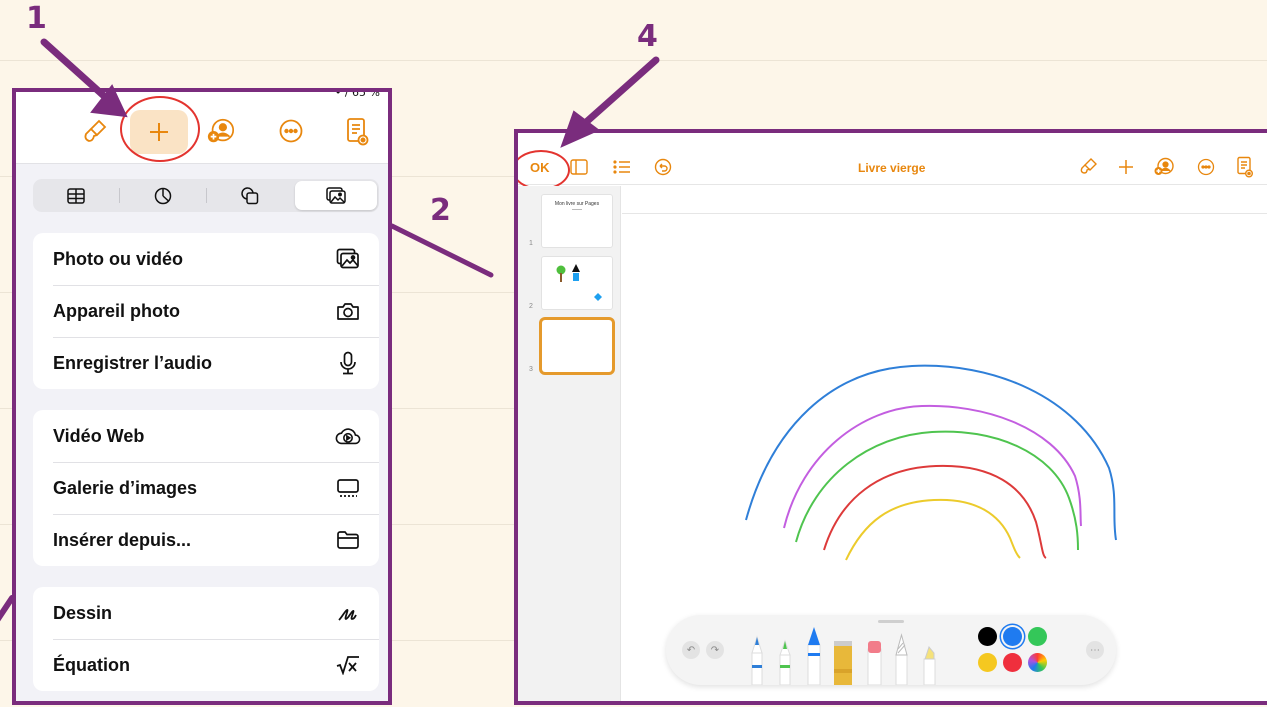 This screenshot has height=707, width=1267. What do you see at coordinates (440, 210) in the screenshot?
I see `annotation-number-2: 2` at bounding box center [440, 210].